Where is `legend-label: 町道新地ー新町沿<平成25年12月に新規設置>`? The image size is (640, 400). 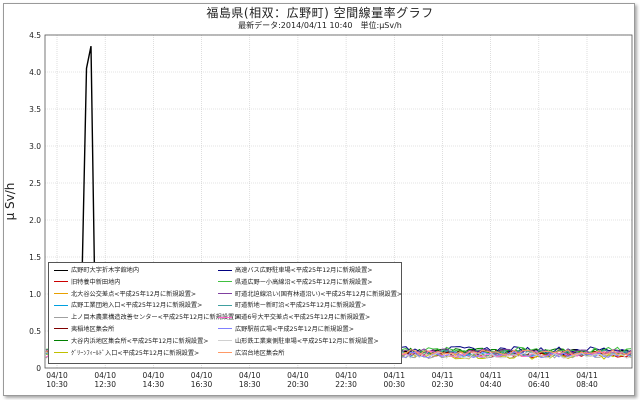 legend-label: 町道新地ー新町沿<平成25年12月に新規設置> is located at coordinates (301, 306).